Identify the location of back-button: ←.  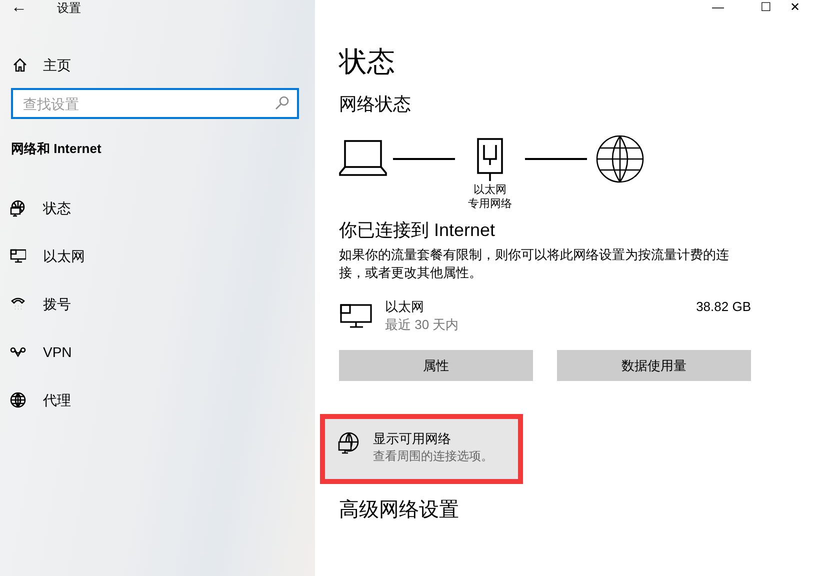
(19, 8).